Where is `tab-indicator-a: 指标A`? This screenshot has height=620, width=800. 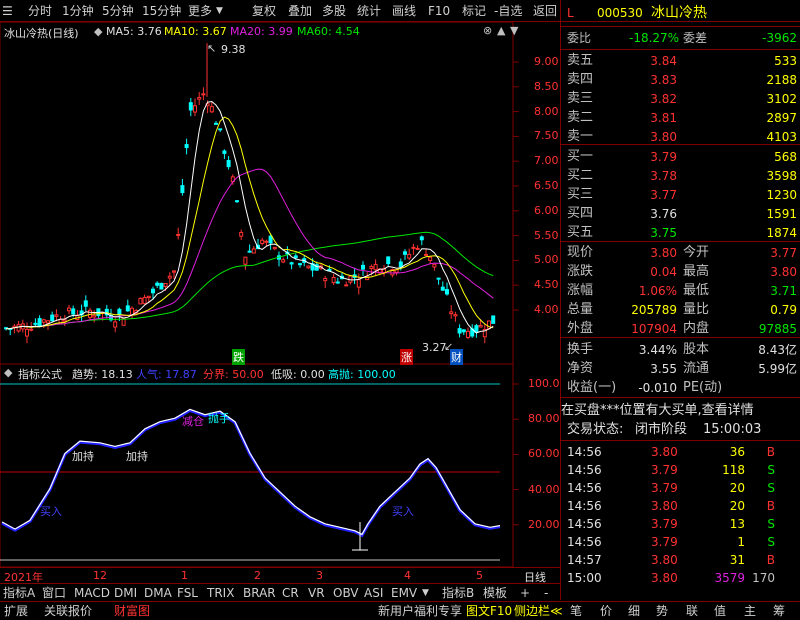 tab-indicator-a: 指标A is located at coordinates (19, 593).